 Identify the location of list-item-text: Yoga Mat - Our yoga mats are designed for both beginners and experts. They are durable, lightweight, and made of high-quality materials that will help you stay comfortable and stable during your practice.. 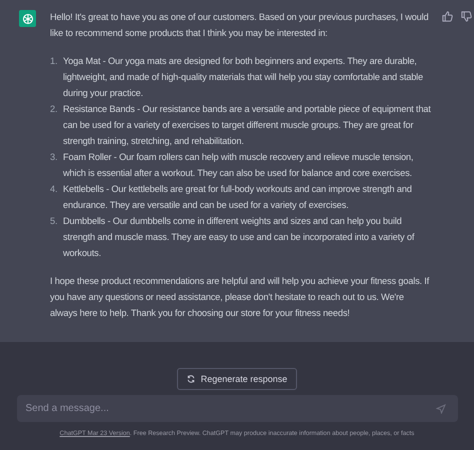
(243, 77).